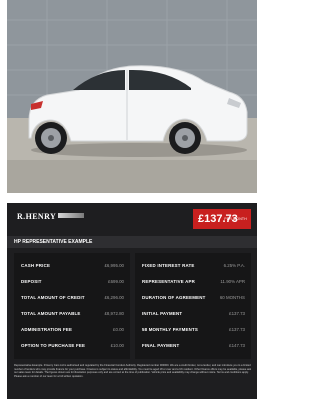  I want to click on price-frequency: PER MONTH, so click(235, 219).